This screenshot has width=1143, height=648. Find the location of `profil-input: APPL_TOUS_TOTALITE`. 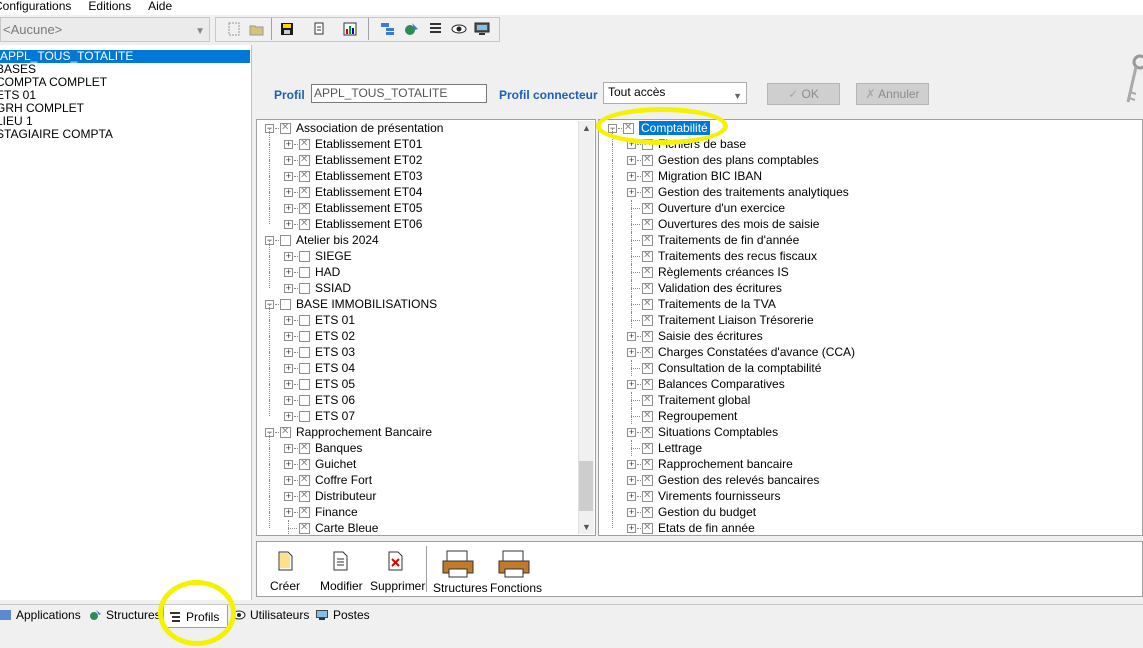

profil-input: APPL_TOUS_TOTALITE is located at coordinates (399, 93).